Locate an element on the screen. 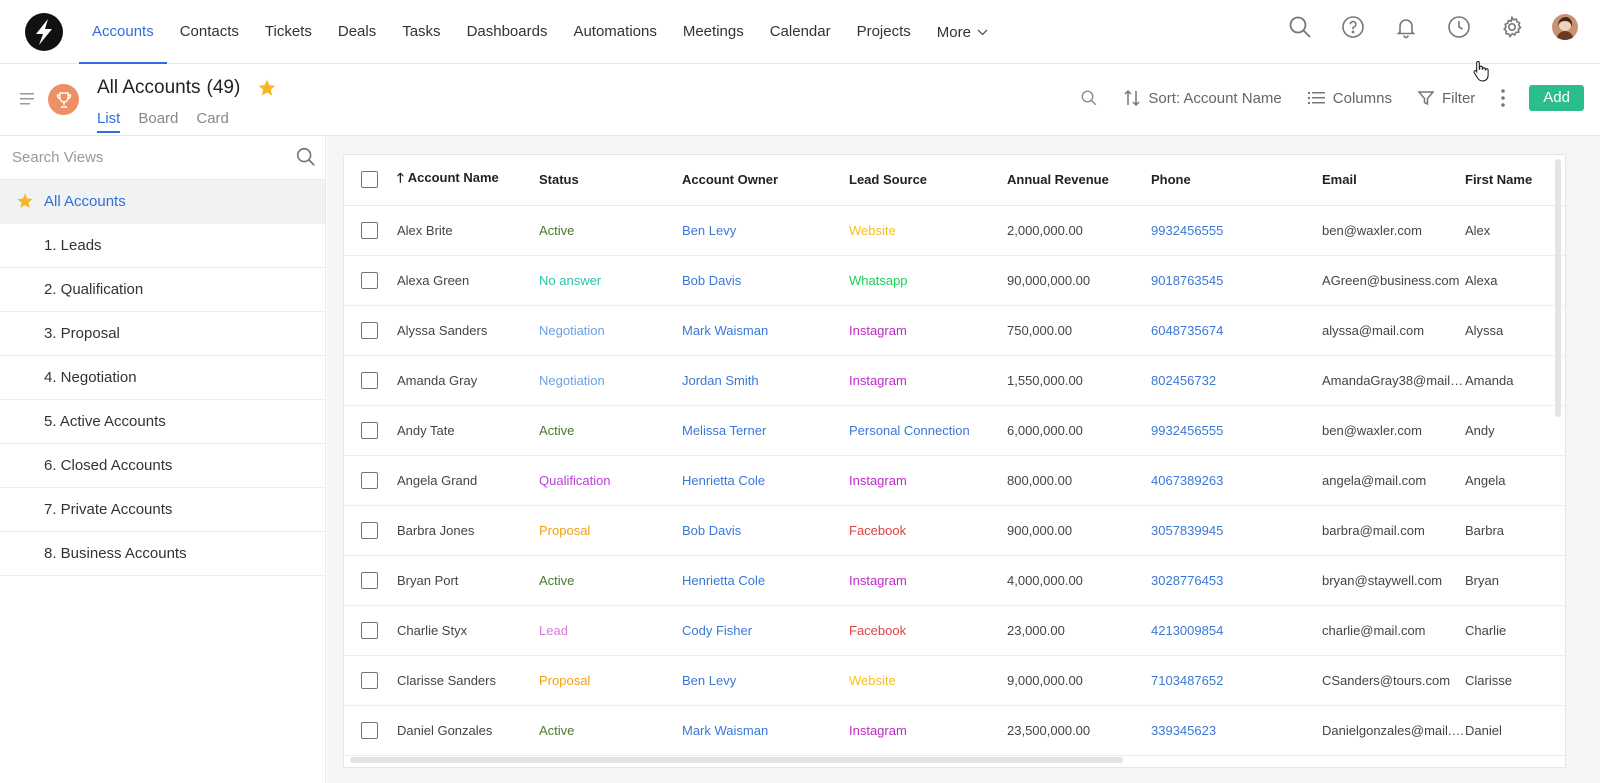 This screenshot has height=783, width=1600. cell-first-name: Alex is located at coordinates (1515, 230).